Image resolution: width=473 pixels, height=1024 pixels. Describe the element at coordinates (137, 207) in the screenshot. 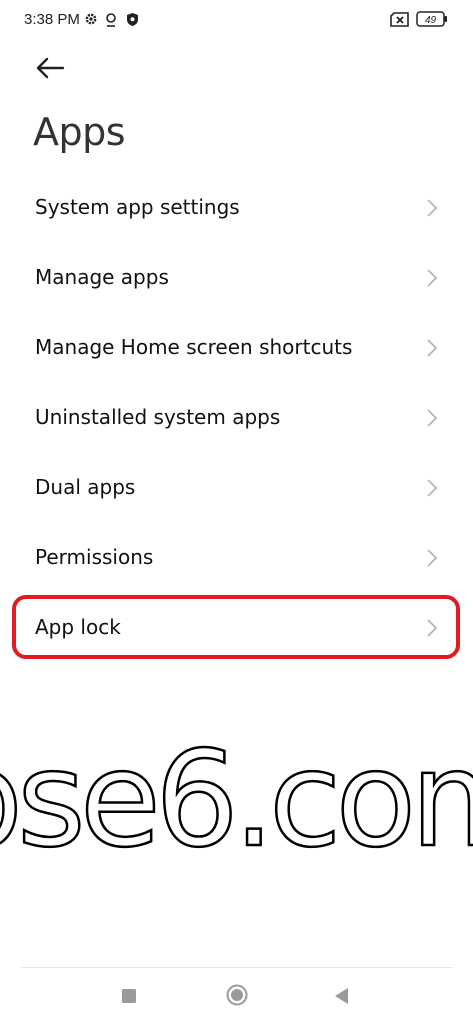

I see `list-item-label: System app settings` at that location.